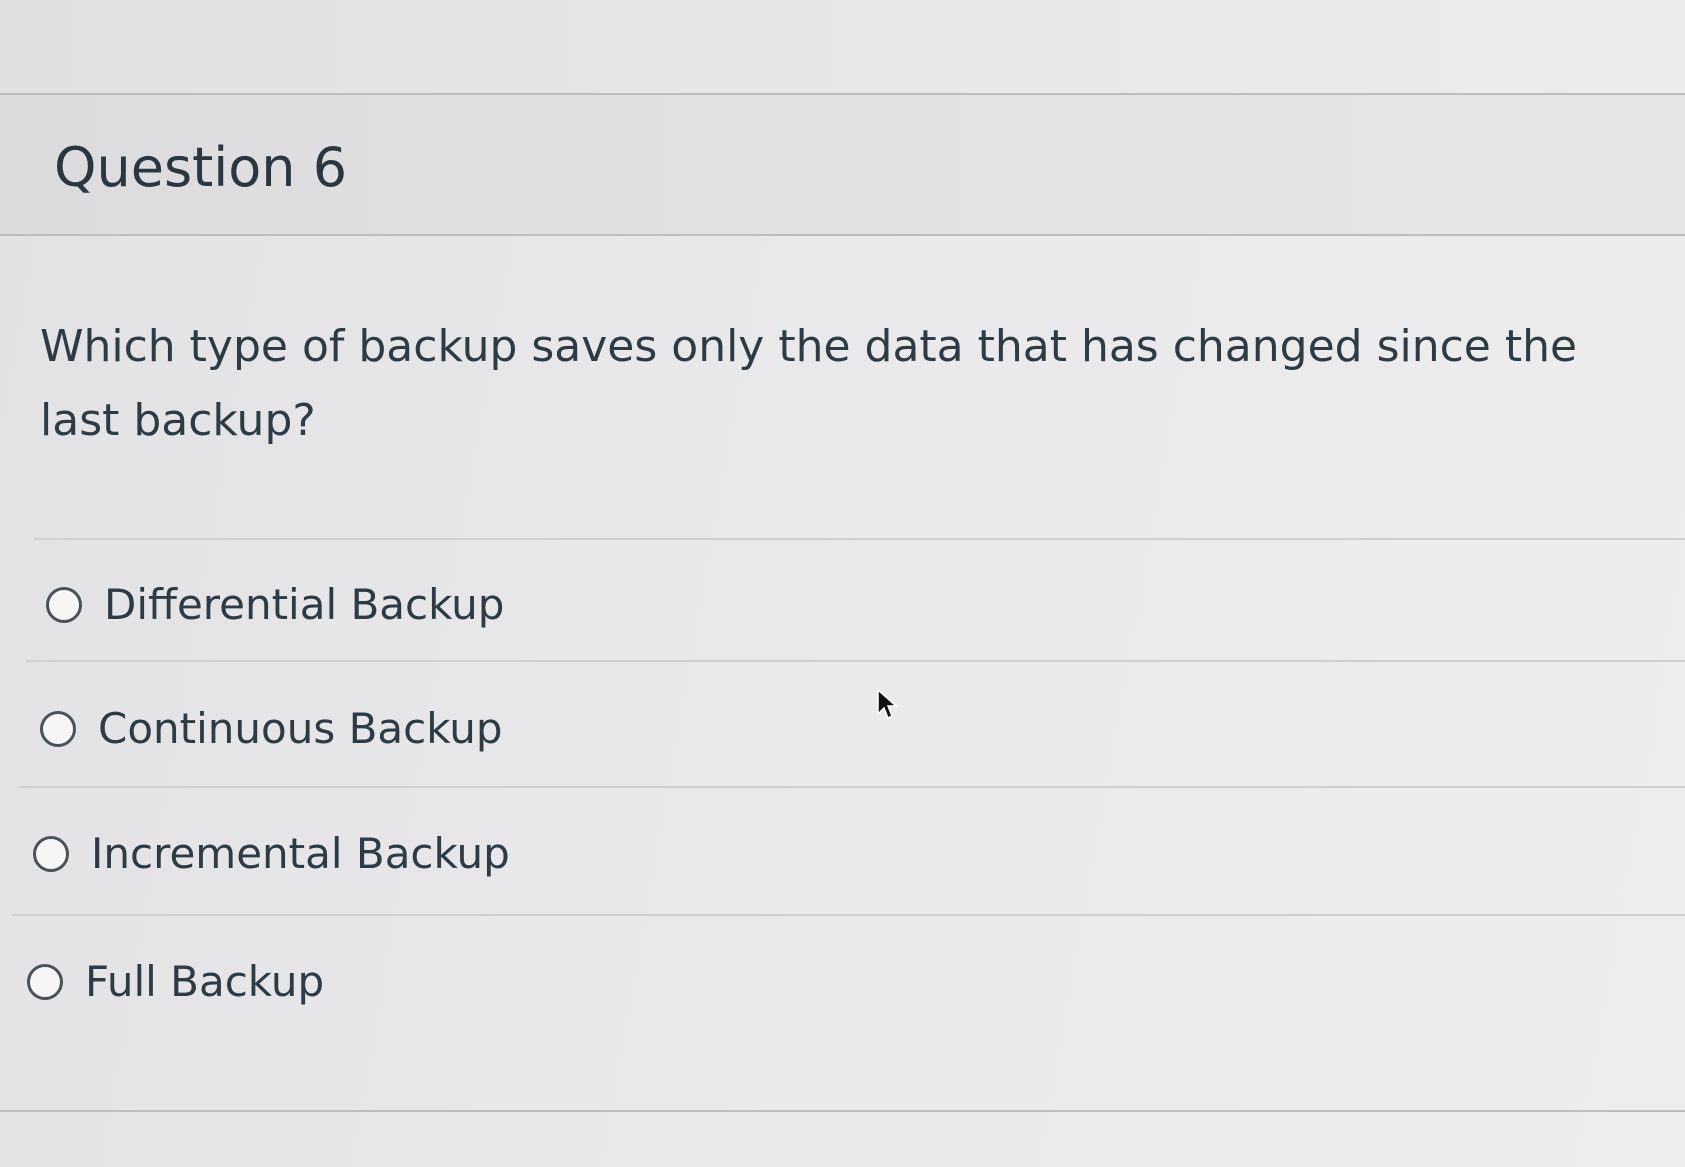 This screenshot has height=1167, width=1685. I want to click on mouse-pointer-icon, so click(887, 704).